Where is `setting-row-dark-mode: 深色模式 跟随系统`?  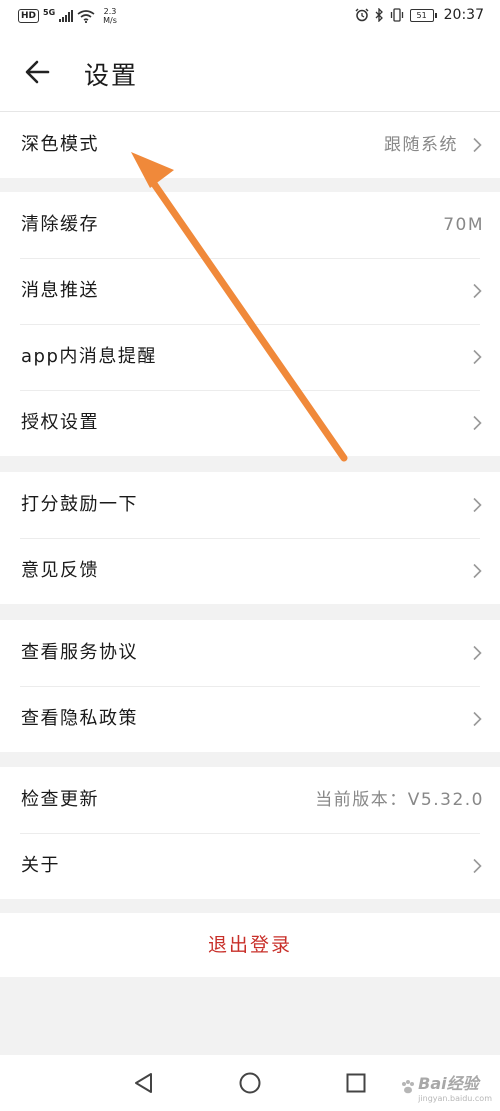
setting-row-dark-mode: 深色模式 跟随系统 is located at coordinates (250, 145).